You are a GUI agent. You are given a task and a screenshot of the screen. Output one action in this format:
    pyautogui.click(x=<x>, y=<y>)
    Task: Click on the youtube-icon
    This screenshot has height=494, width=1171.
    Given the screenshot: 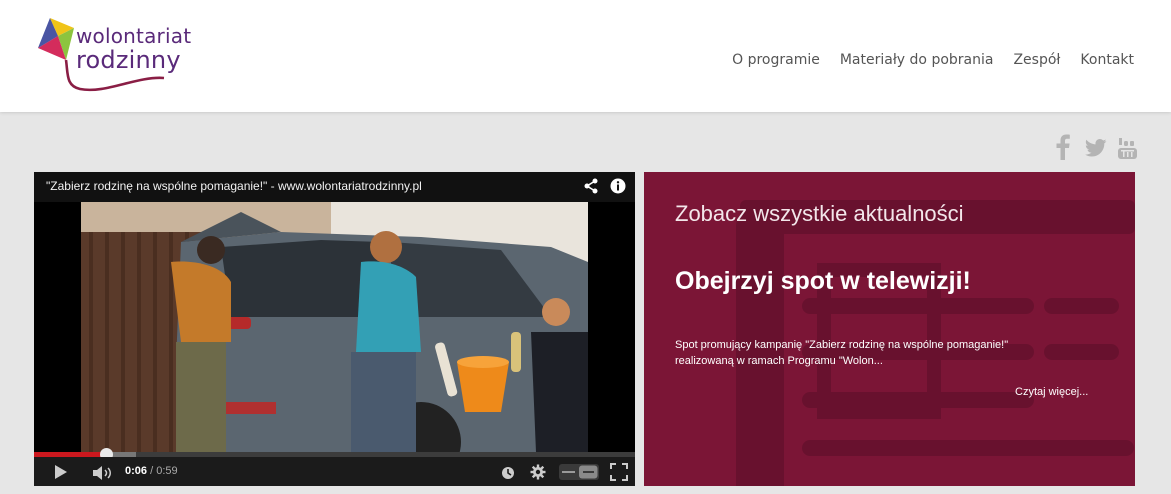 What is the action you would take?
    pyautogui.click(x=1128, y=151)
    